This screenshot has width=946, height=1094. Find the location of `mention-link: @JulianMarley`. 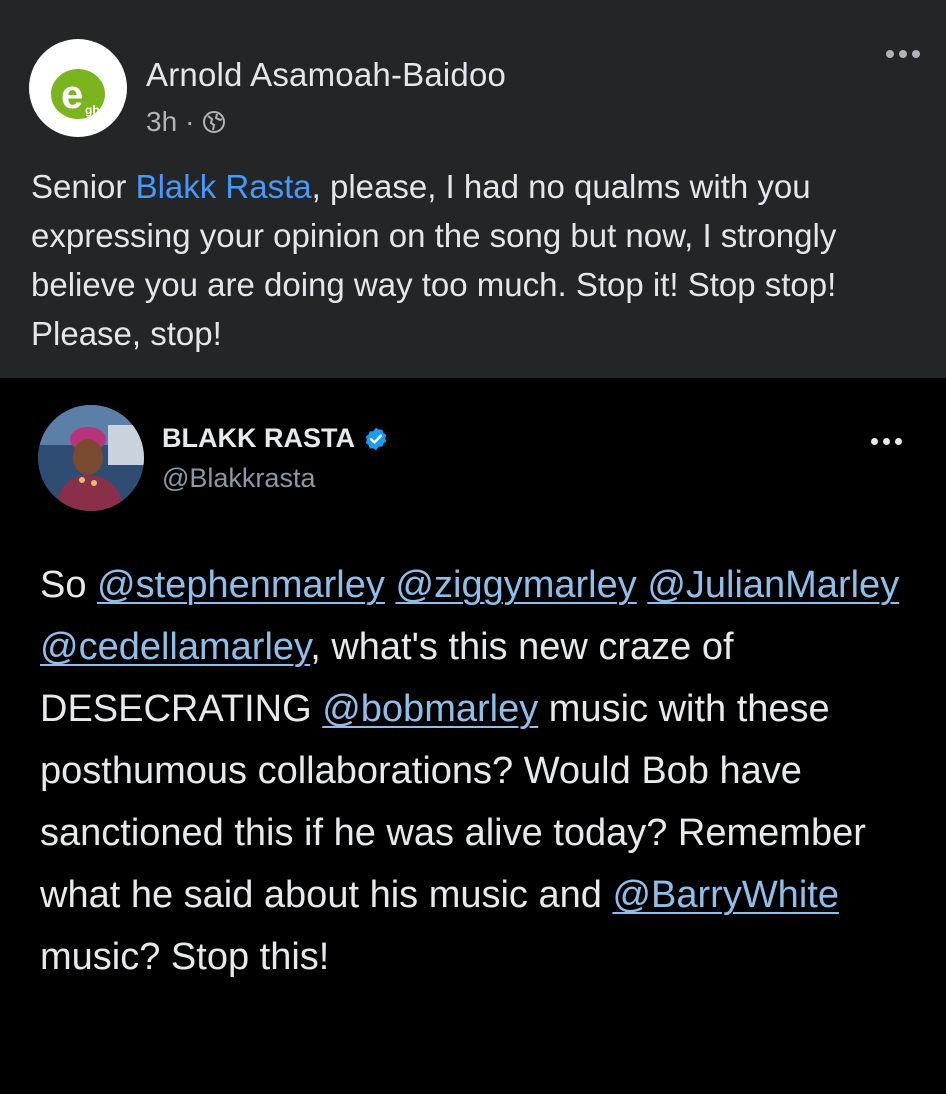

mention-link: @JulianMarley is located at coordinates (773, 585).